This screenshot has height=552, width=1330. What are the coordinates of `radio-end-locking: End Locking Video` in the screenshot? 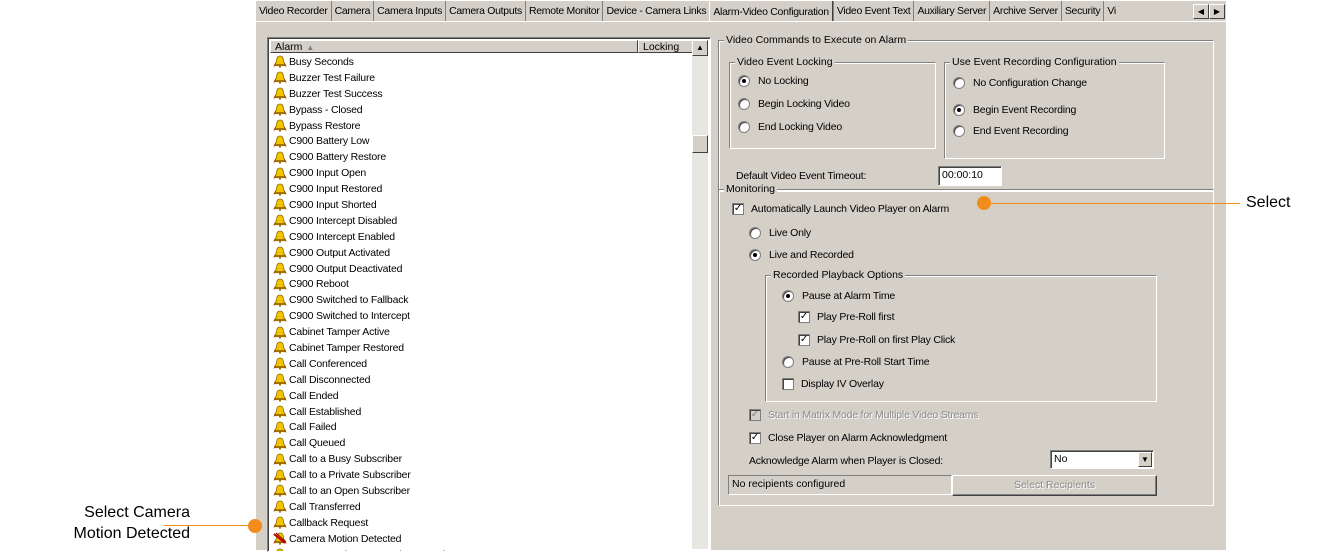 It's located at (790, 127).